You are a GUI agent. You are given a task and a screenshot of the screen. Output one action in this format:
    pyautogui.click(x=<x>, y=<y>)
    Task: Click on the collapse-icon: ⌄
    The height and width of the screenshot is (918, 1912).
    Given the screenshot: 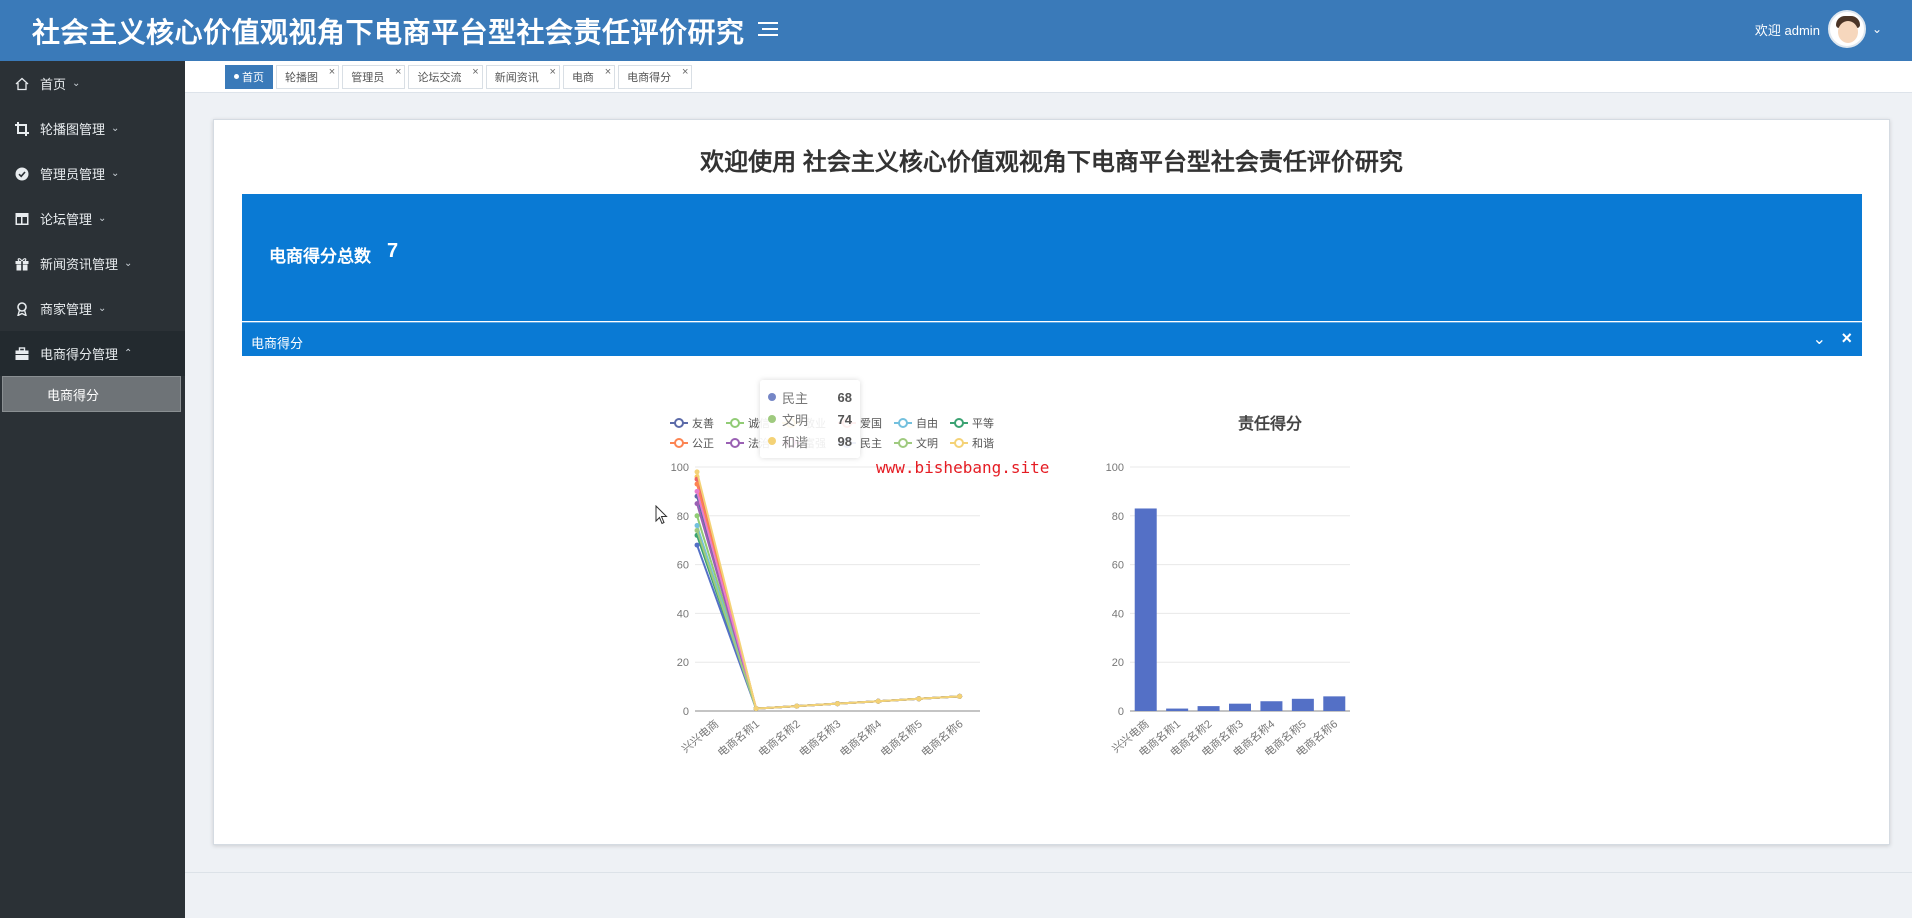 What is the action you would take?
    pyautogui.click(x=1819, y=339)
    